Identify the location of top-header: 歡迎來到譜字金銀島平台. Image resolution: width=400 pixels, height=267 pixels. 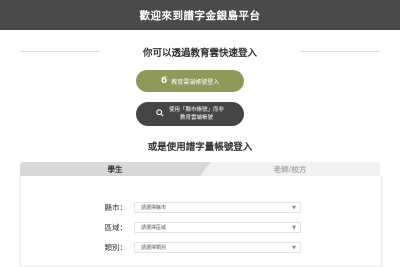
(200, 15).